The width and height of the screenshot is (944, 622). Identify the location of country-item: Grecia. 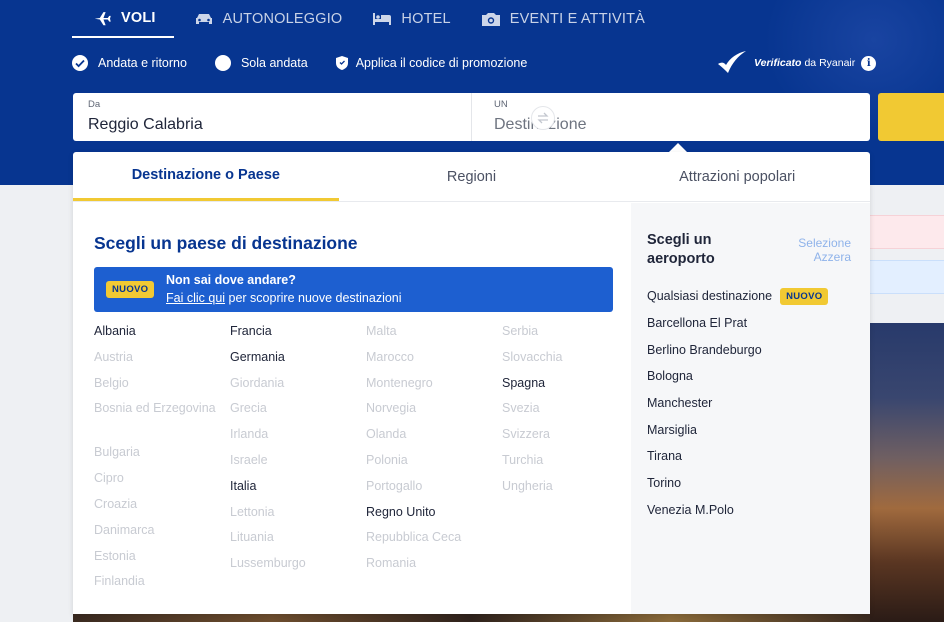
(248, 408).